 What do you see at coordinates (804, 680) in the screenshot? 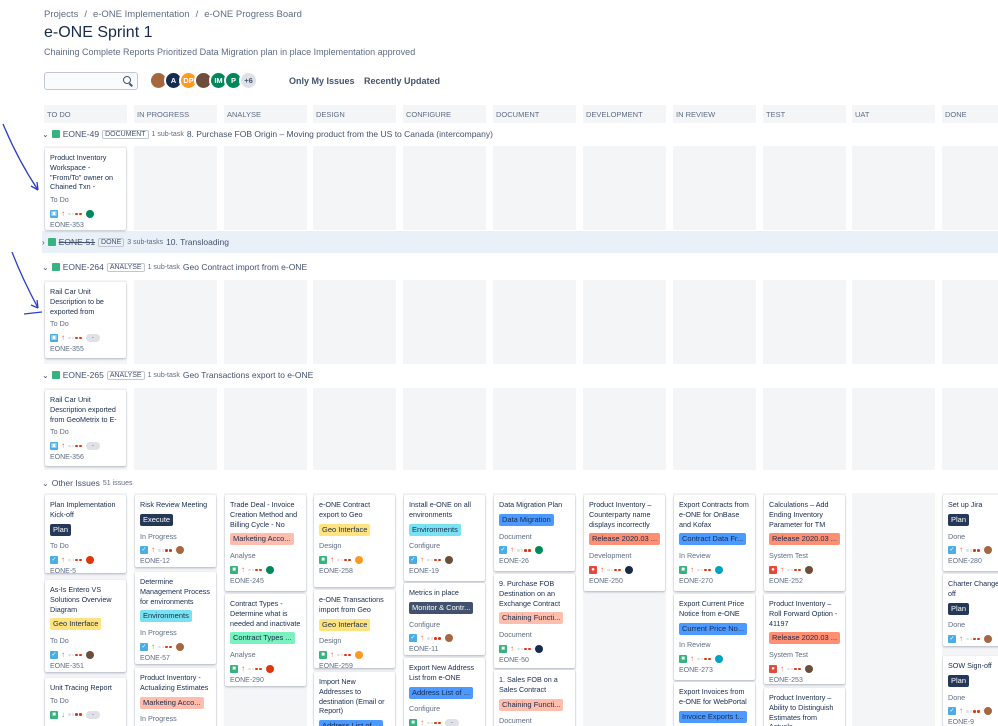
I see `issue-key: EONE-253` at bounding box center [804, 680].